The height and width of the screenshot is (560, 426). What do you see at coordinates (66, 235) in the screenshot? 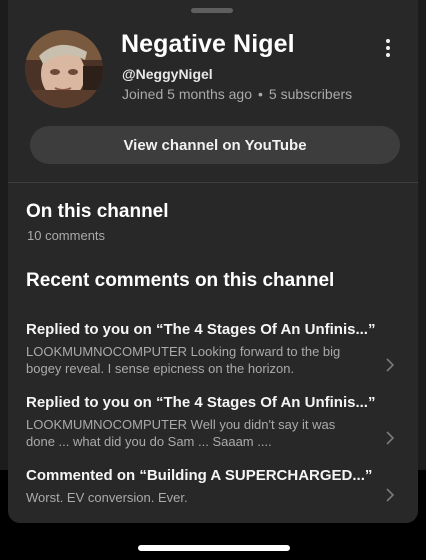
I see `comment-count: 10 comments` at bounding box center [66, 235].